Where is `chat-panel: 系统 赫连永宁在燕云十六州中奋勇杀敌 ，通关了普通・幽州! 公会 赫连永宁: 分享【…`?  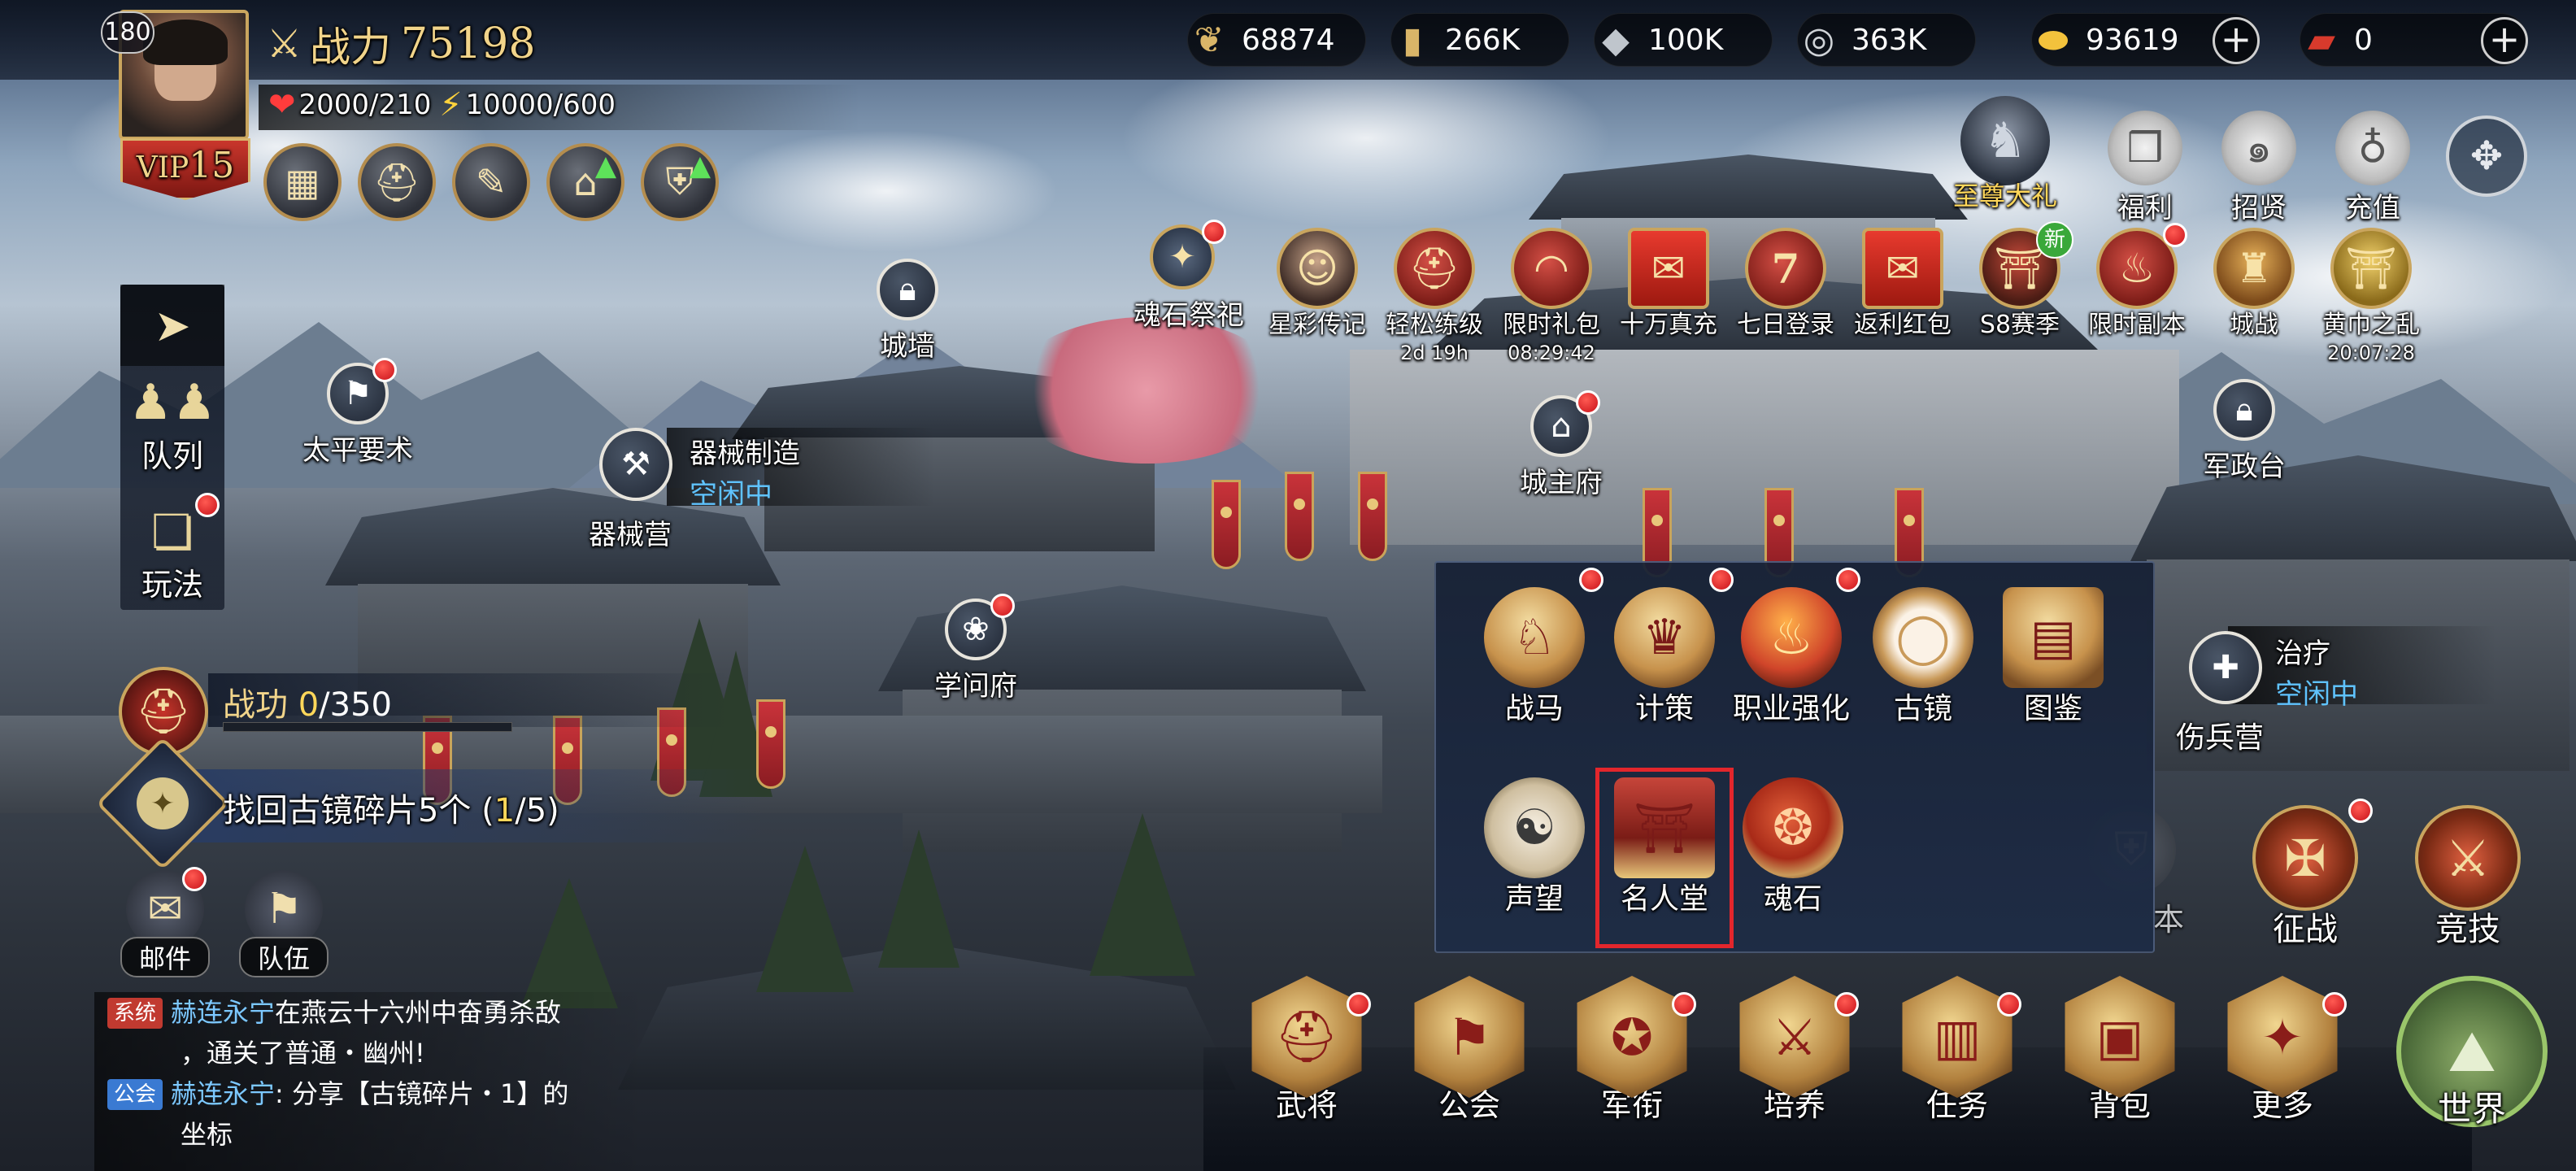 chat-panel: 系统 赫连永宁在燕云十六州中奋勇杀敌 ，通关了普通・幽州! 公会 赫连永宁: 分享【… is located at coordinates (371, 1081).